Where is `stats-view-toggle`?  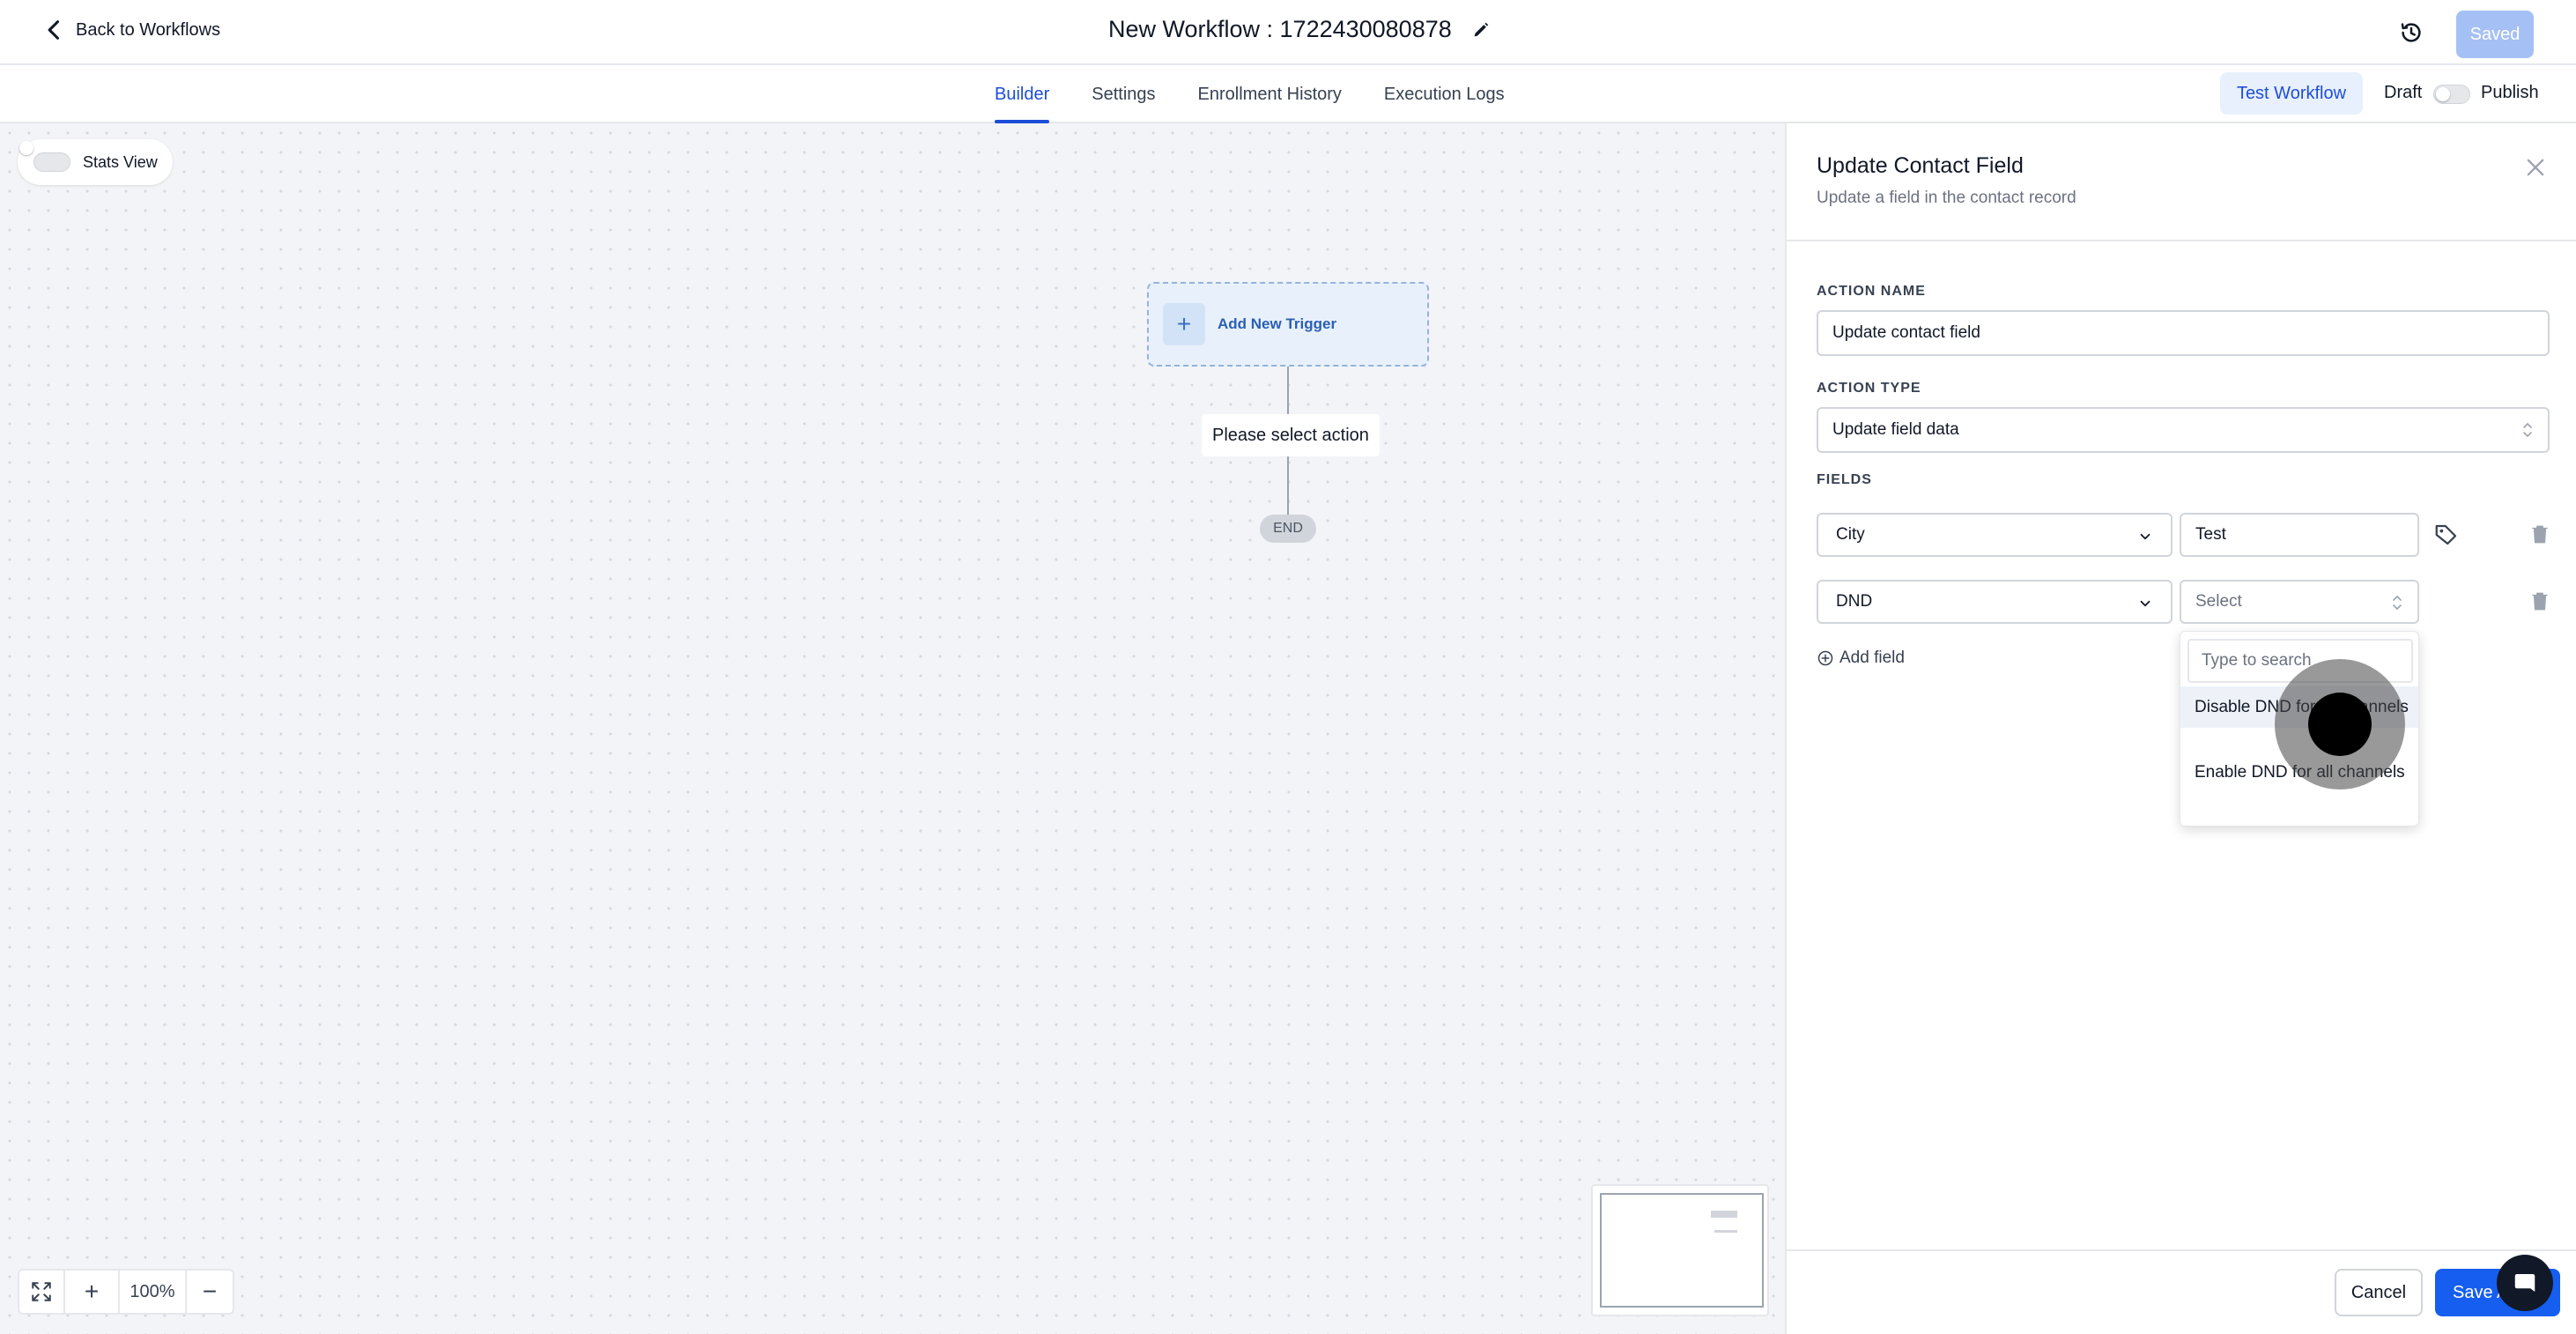
stats-view-toggle is located at coordinates (52, 162).